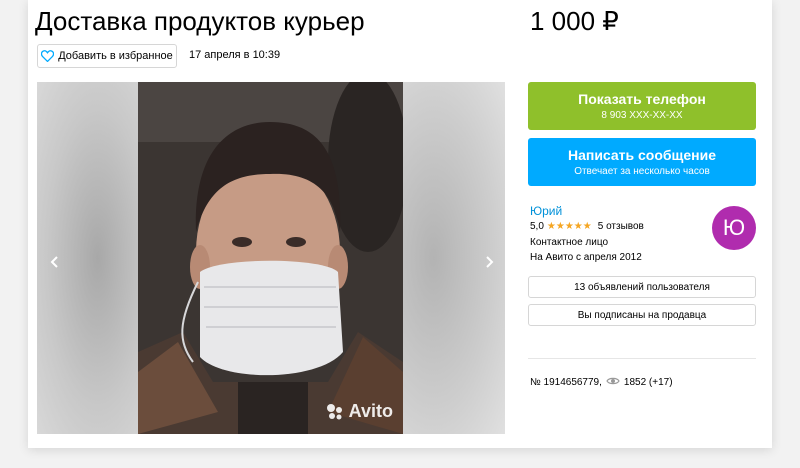  Describe the element at coordinates (642, 155) in the screenshot. I see `write-message-label: Написать сообщение` at that location.